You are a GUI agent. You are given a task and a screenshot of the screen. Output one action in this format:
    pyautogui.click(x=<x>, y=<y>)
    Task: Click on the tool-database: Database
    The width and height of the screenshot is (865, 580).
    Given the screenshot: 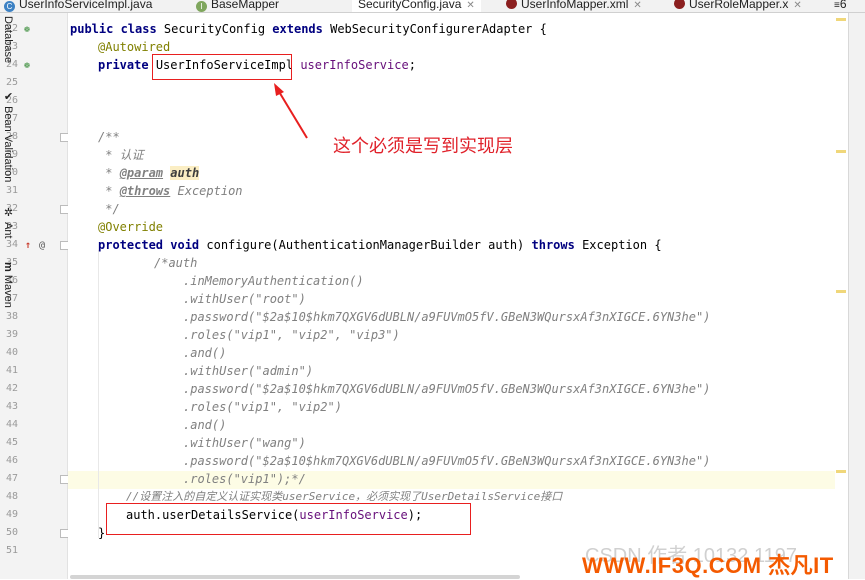 What is the action you would take?
    pyautogui.click(x=8, y=39)
    